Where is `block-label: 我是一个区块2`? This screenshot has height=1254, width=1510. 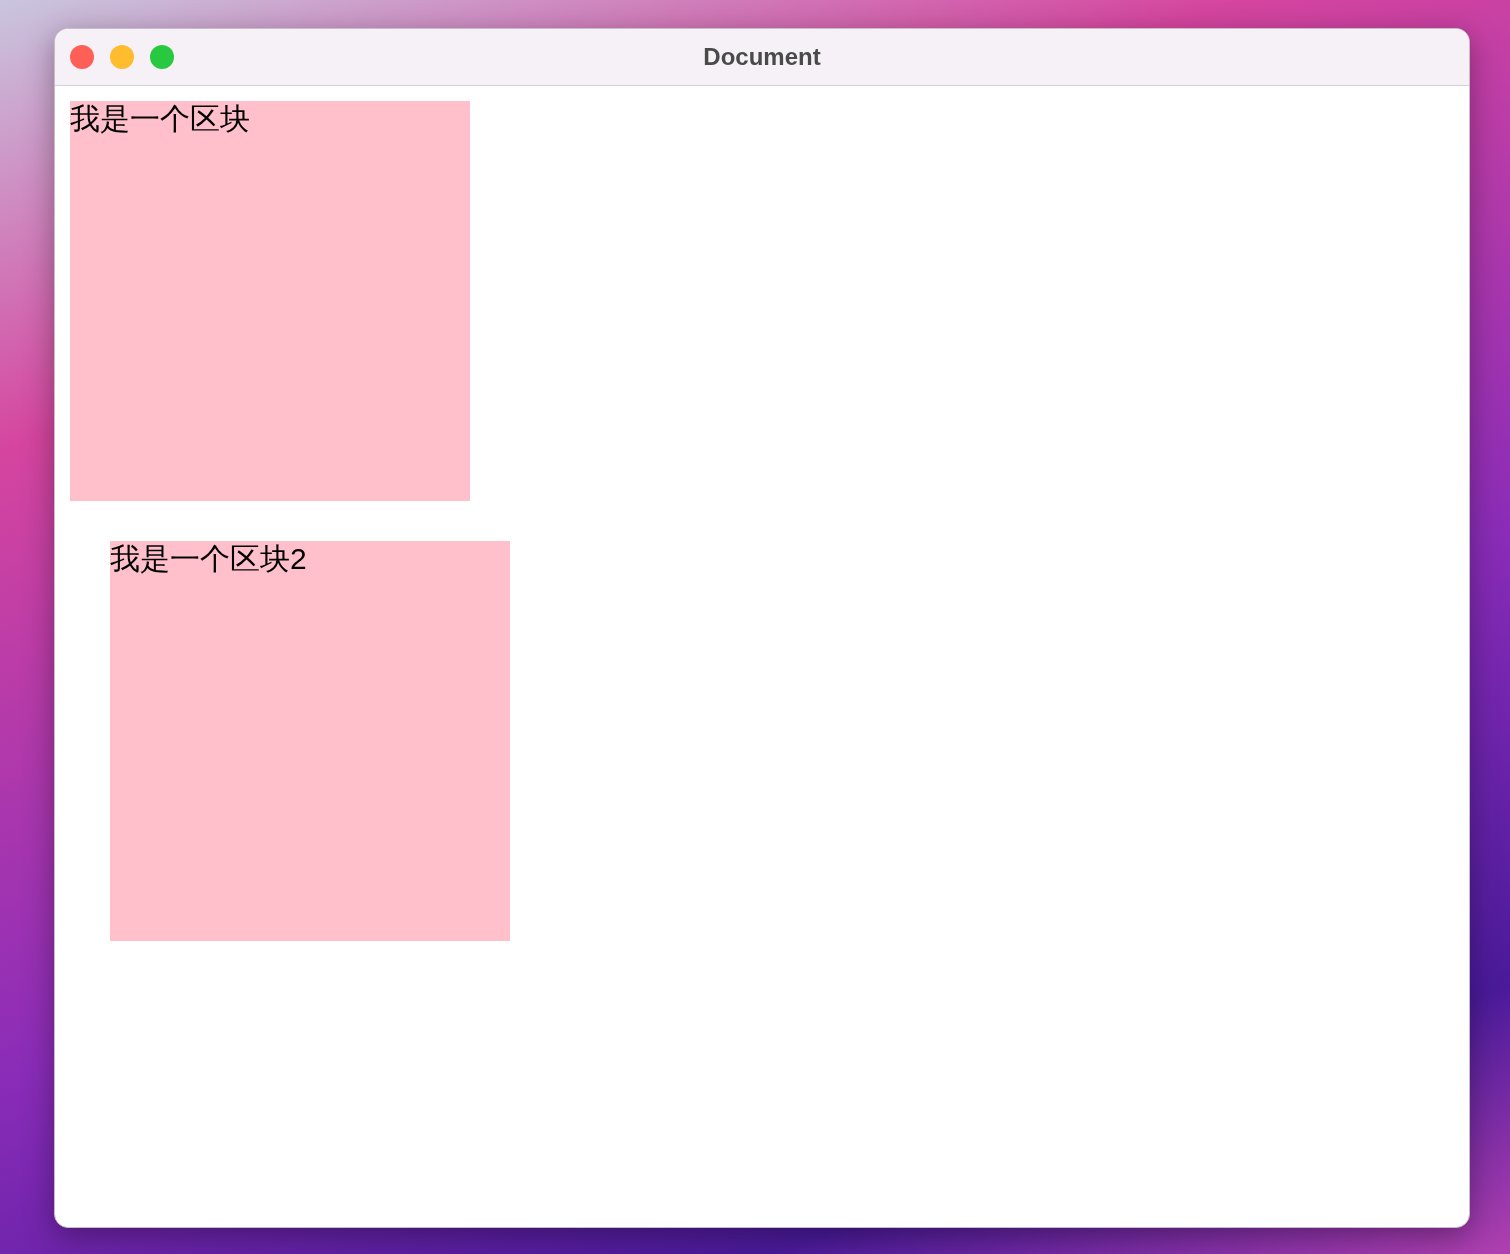 block-label: 我是一个区块2 is located at coordinates (208, 559).